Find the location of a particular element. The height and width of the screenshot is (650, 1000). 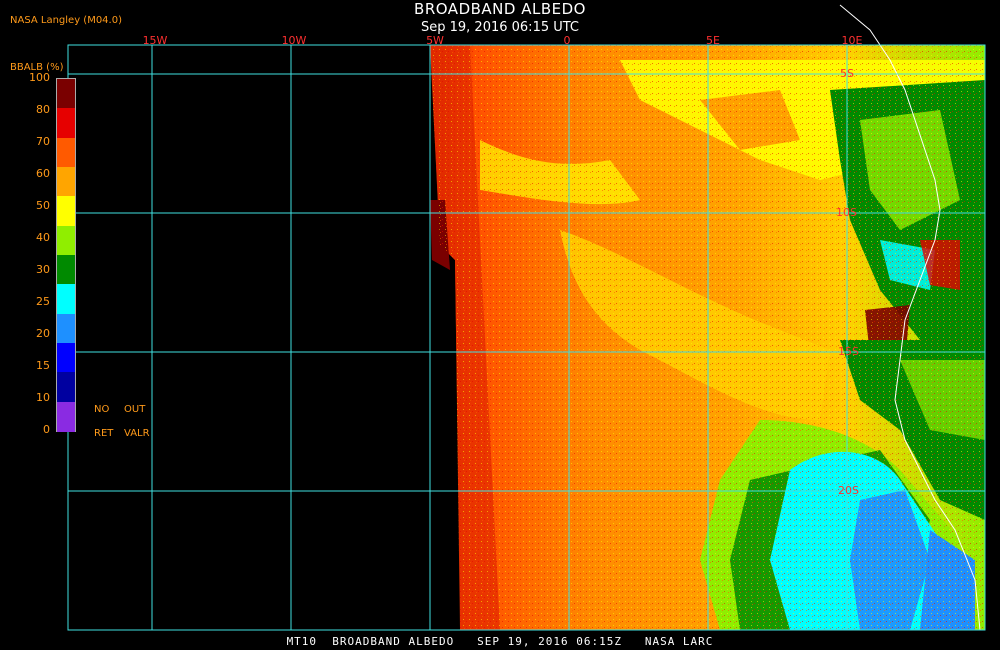

longitude-label: 10W is located at coordinates (294, 40).